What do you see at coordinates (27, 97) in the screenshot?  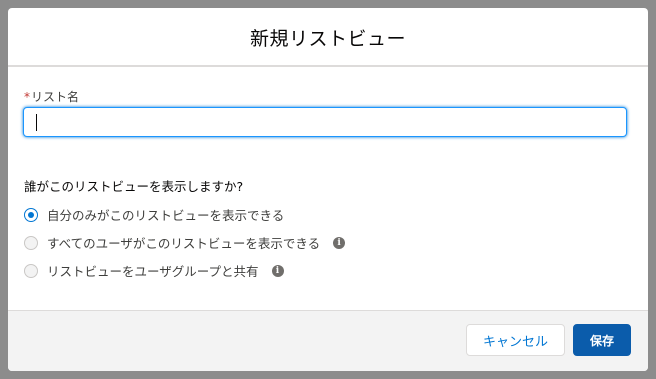 I see `required-marker: *` at bounding box center [27, 97].